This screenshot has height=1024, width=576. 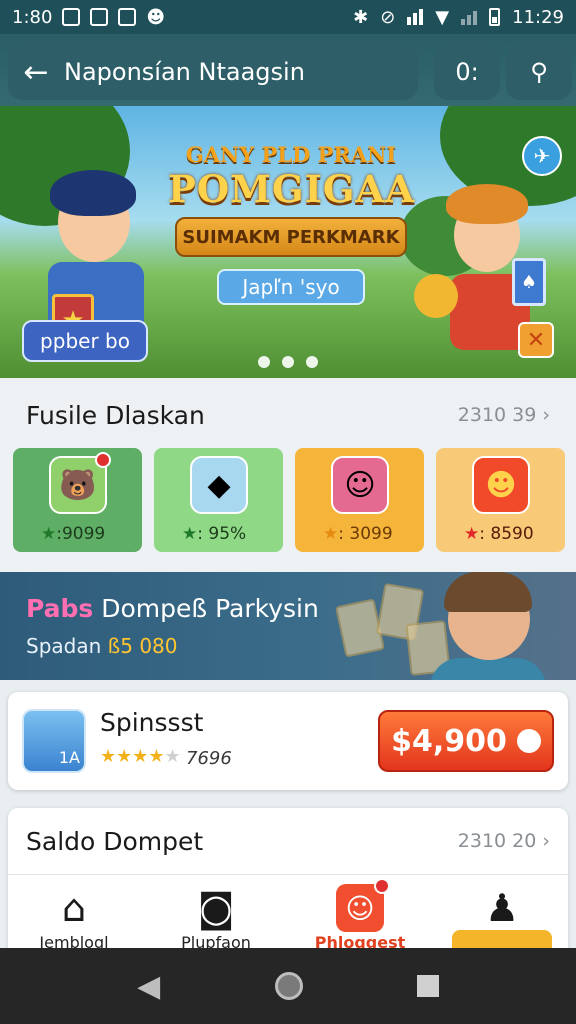 I want to click on more-options-label: 0:, so click(x=467, y=72).